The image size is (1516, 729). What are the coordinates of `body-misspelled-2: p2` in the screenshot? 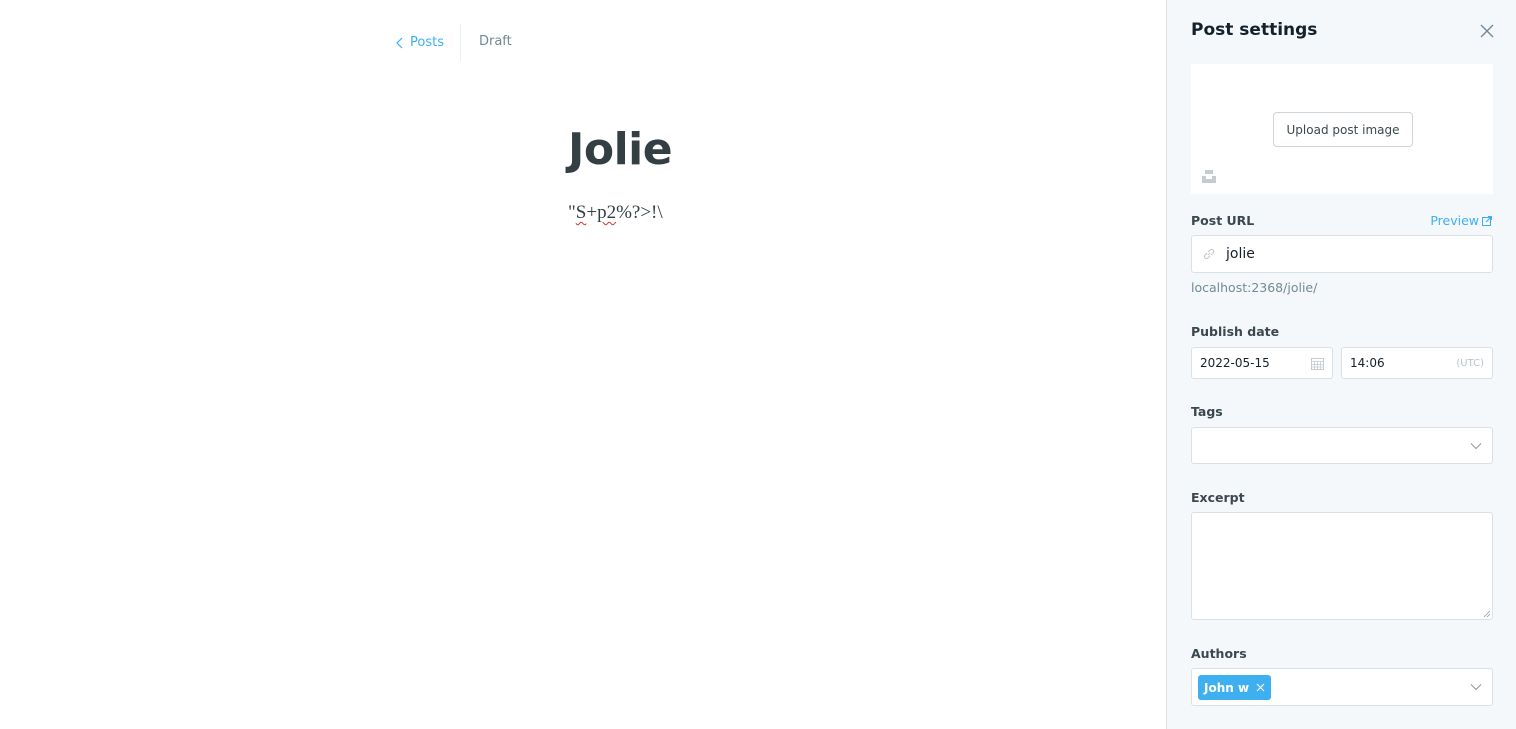 It's located at (607, 212).